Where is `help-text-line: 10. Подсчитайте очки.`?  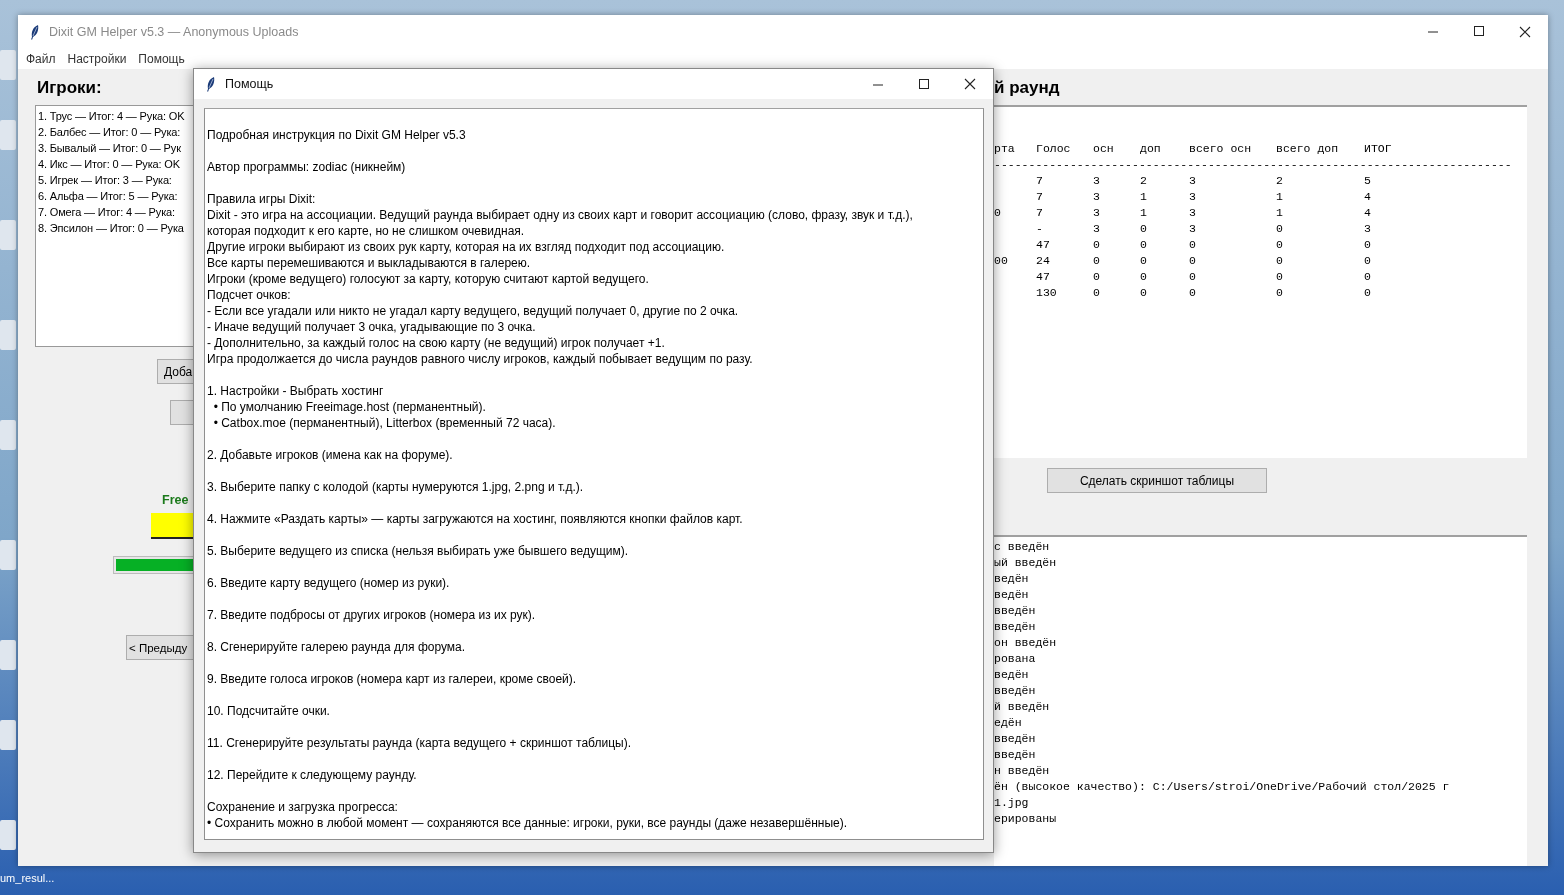 help-text-line: 10. Подсчитайте очки. is located at coordinates (269, 711).